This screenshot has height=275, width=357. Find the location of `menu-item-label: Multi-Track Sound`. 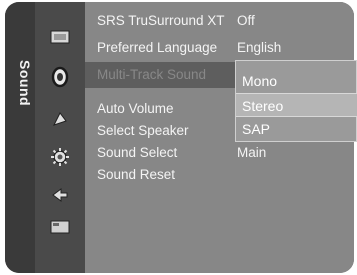

menu-item-label: Multi-Track Sound is located at coordinates (152, 74).